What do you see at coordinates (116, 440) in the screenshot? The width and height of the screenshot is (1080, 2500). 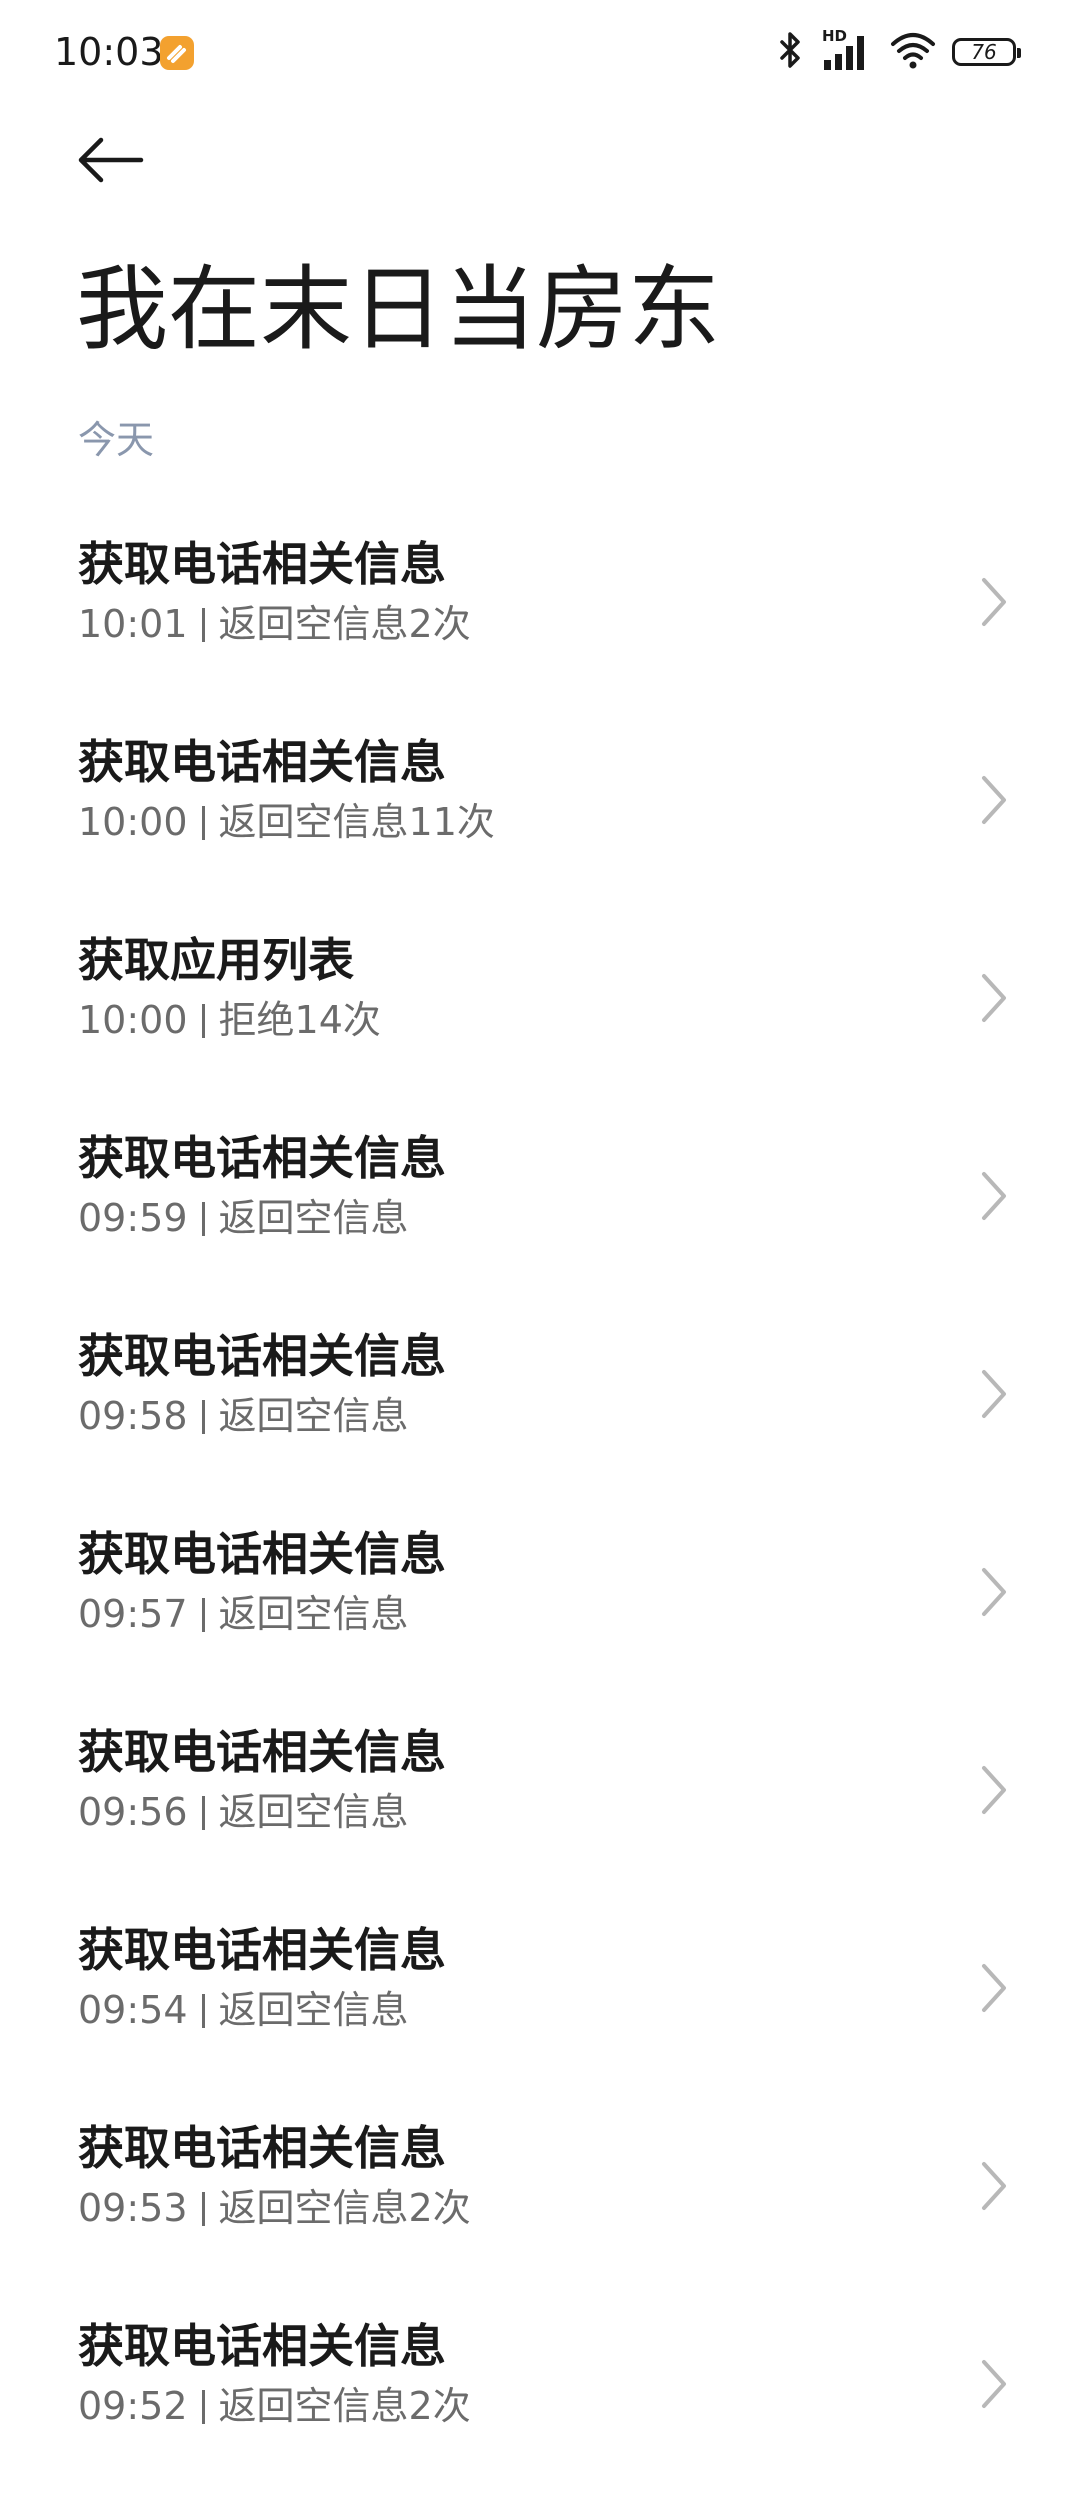 I see `section-header-today: 今天` at bounding box center [116, 440].